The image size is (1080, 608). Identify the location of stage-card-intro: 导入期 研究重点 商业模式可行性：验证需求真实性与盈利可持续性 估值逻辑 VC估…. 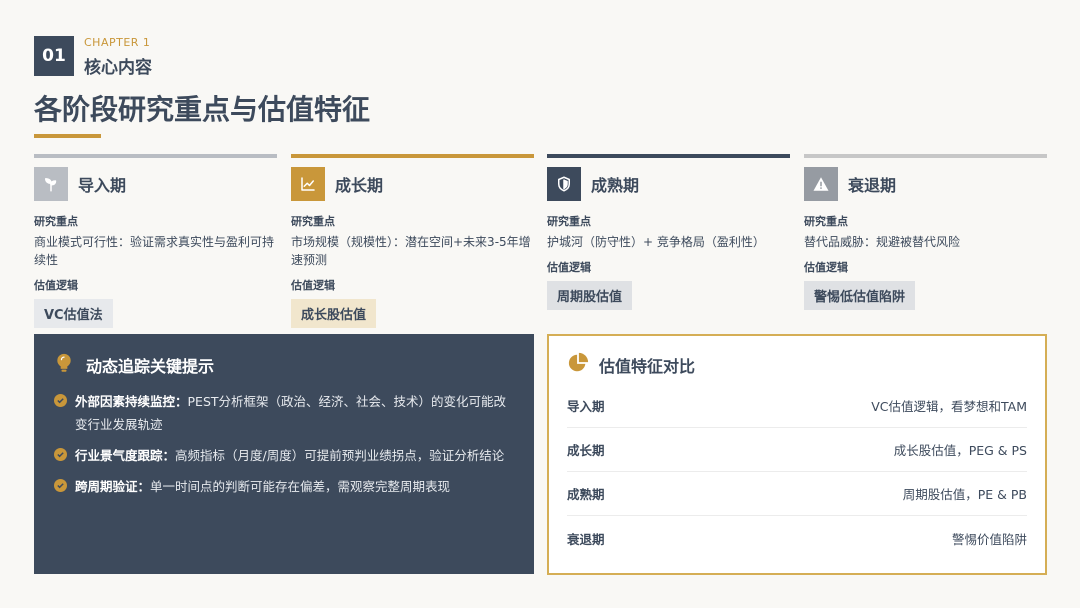
(155, 241).